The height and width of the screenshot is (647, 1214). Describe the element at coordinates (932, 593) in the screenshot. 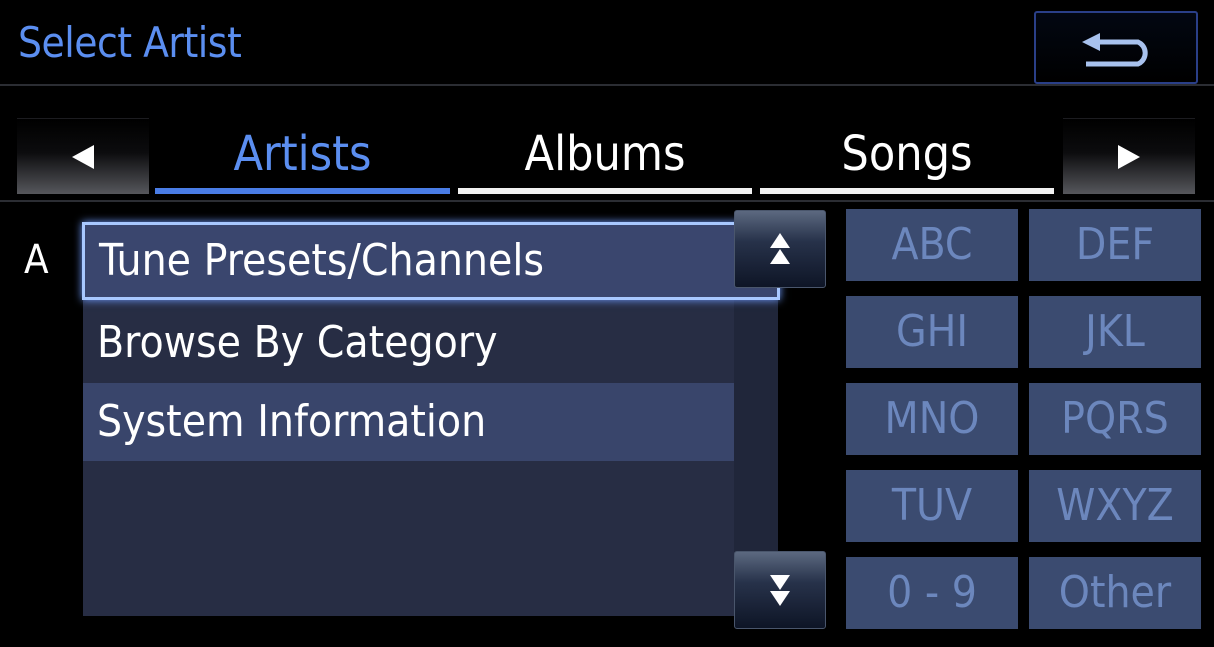

I see `key-0-9: 0 - 9` at that location.